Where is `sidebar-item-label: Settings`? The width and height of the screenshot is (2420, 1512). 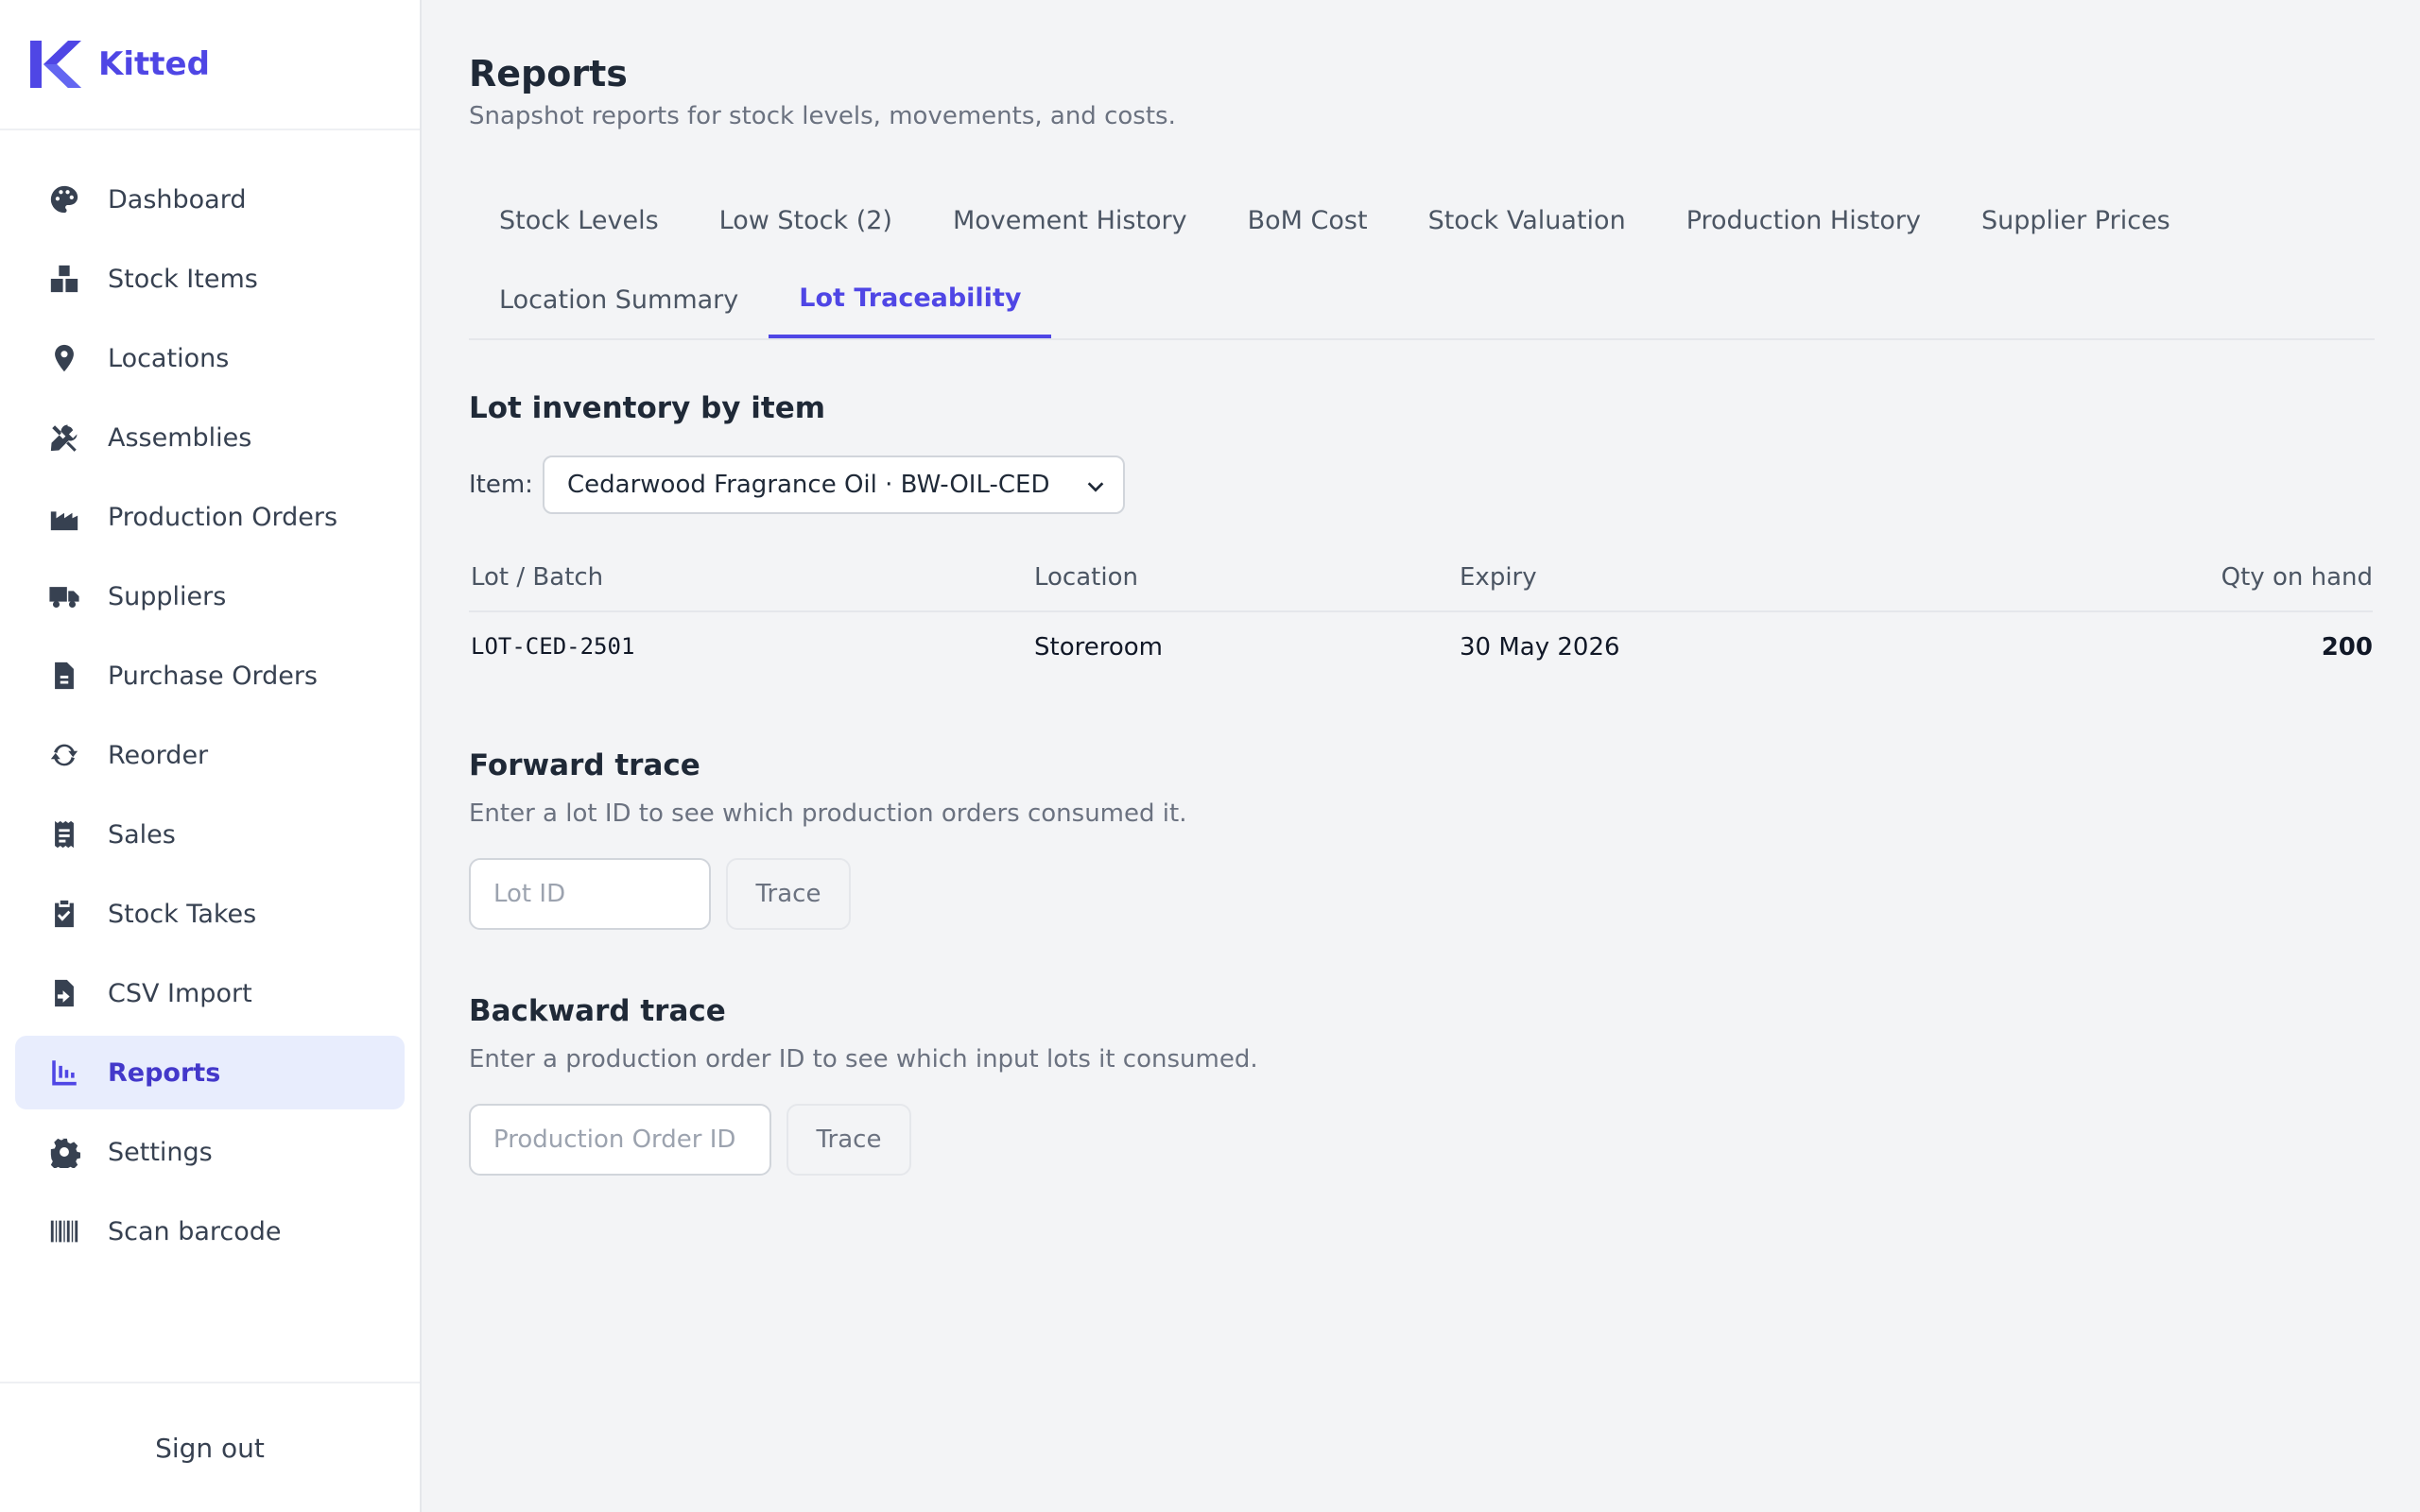 sidebar-item-label: Settings is located at coordinates (161, 1152).